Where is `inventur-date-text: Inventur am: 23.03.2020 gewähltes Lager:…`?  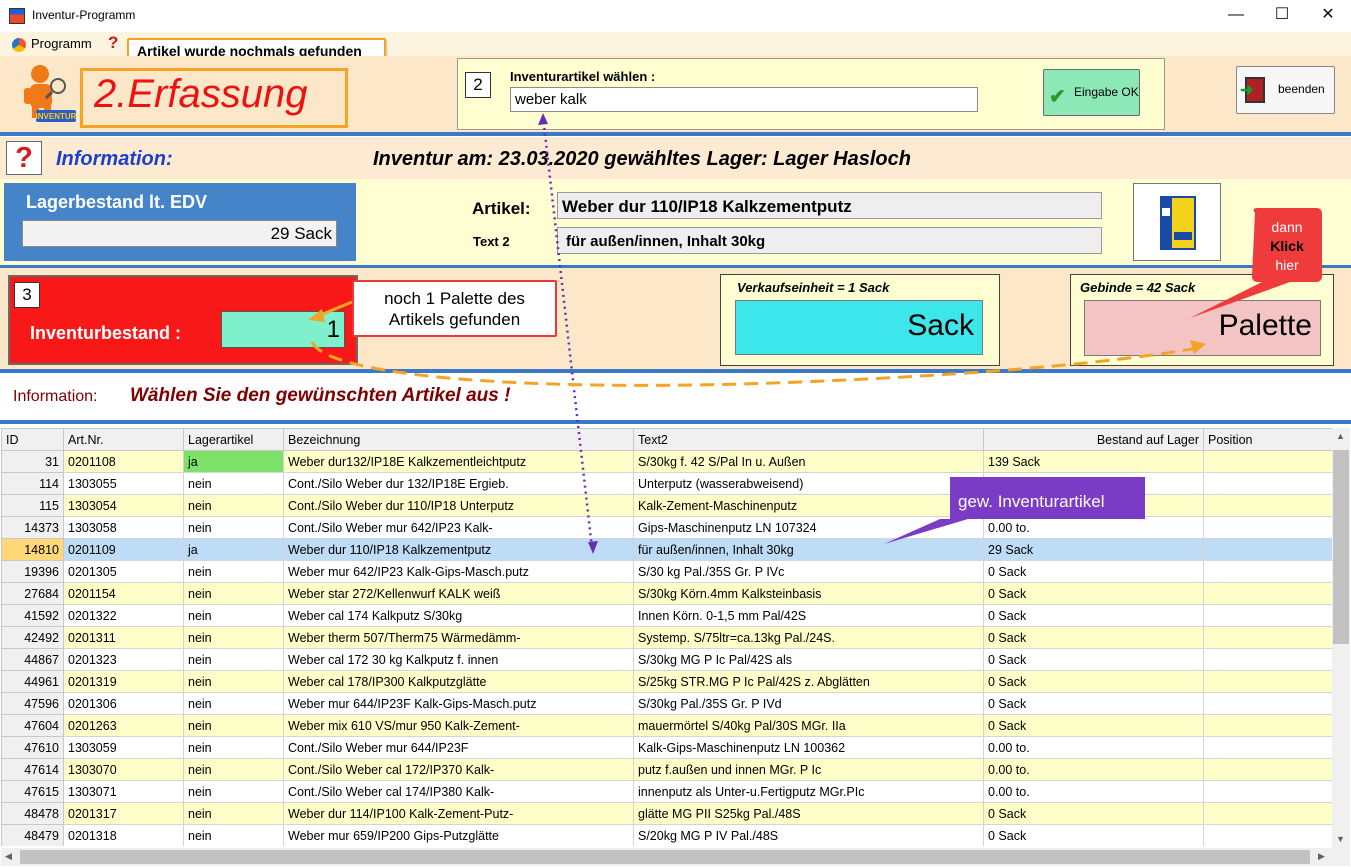 inventur-date-text: Inventur am: 23.03.2020 gewähltes Lager:… is located at coordinates (642, 159).